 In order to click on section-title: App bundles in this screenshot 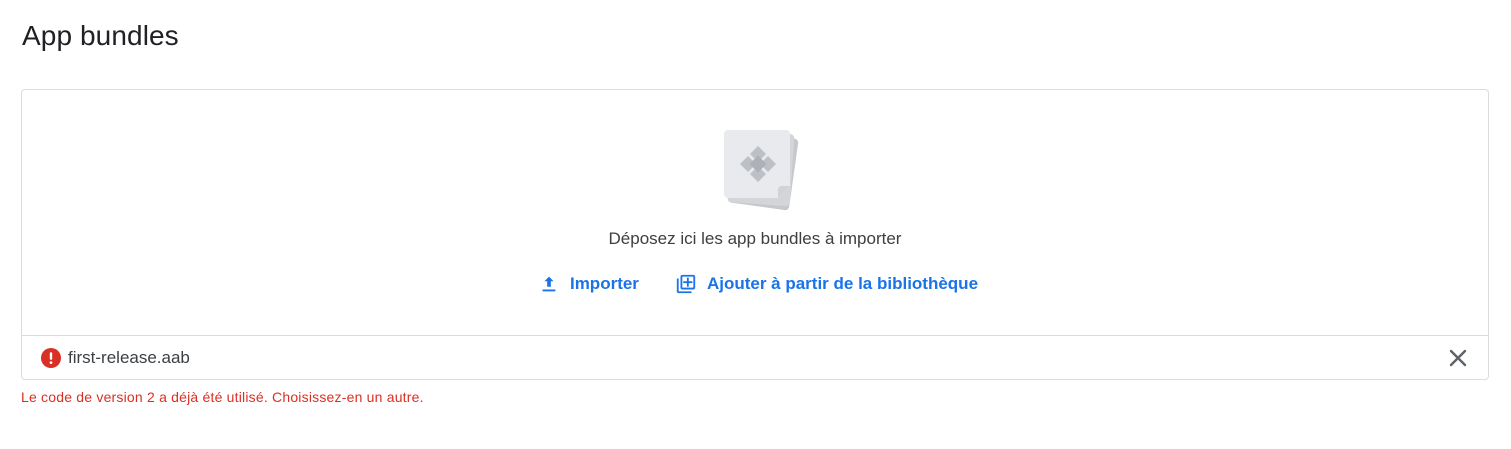, I will do `click(100, 35)`.